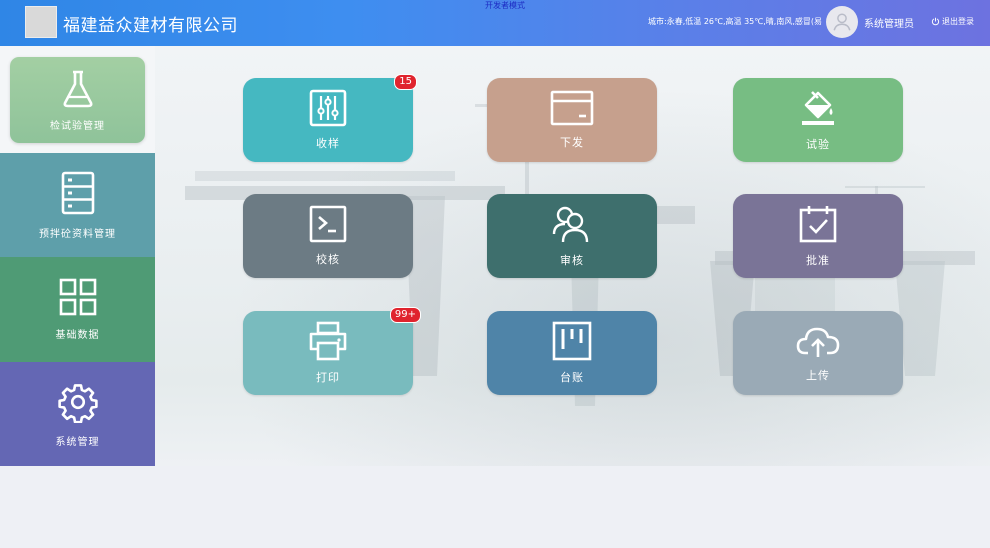  Describe the element at coordinates (328, 224) in the screenshot. I see `terminal-icon` at that location.